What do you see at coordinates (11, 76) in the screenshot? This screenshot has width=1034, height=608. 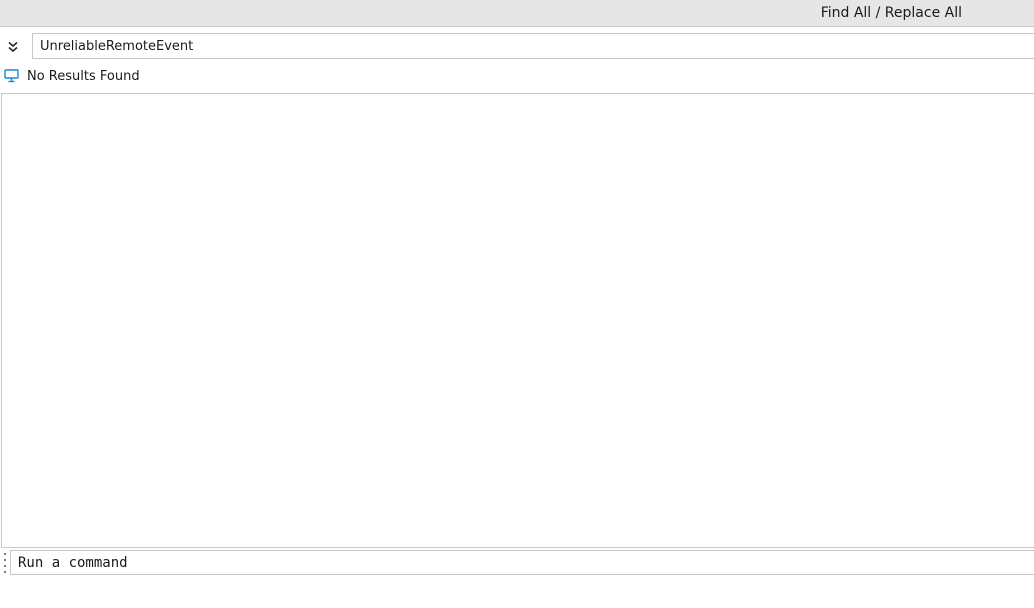 I see `monitor-icon` at bounding box center [11, 76].